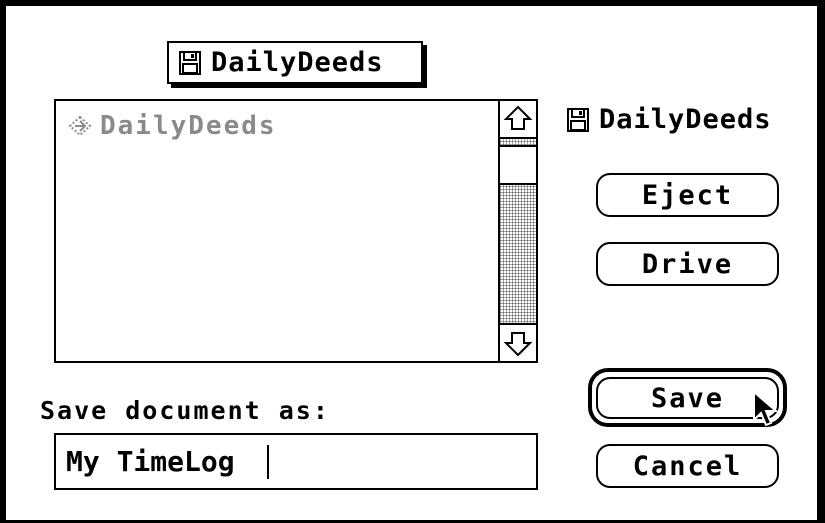 The height and width of the screenshot is (523, 825). I want to click on save-as-label: Save document as:, so click(185, 410).